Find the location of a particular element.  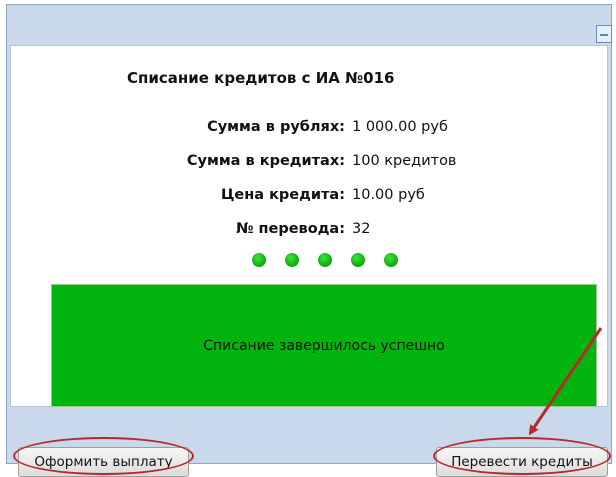

field-label: № перевода: is located at coordinates (290, 229).